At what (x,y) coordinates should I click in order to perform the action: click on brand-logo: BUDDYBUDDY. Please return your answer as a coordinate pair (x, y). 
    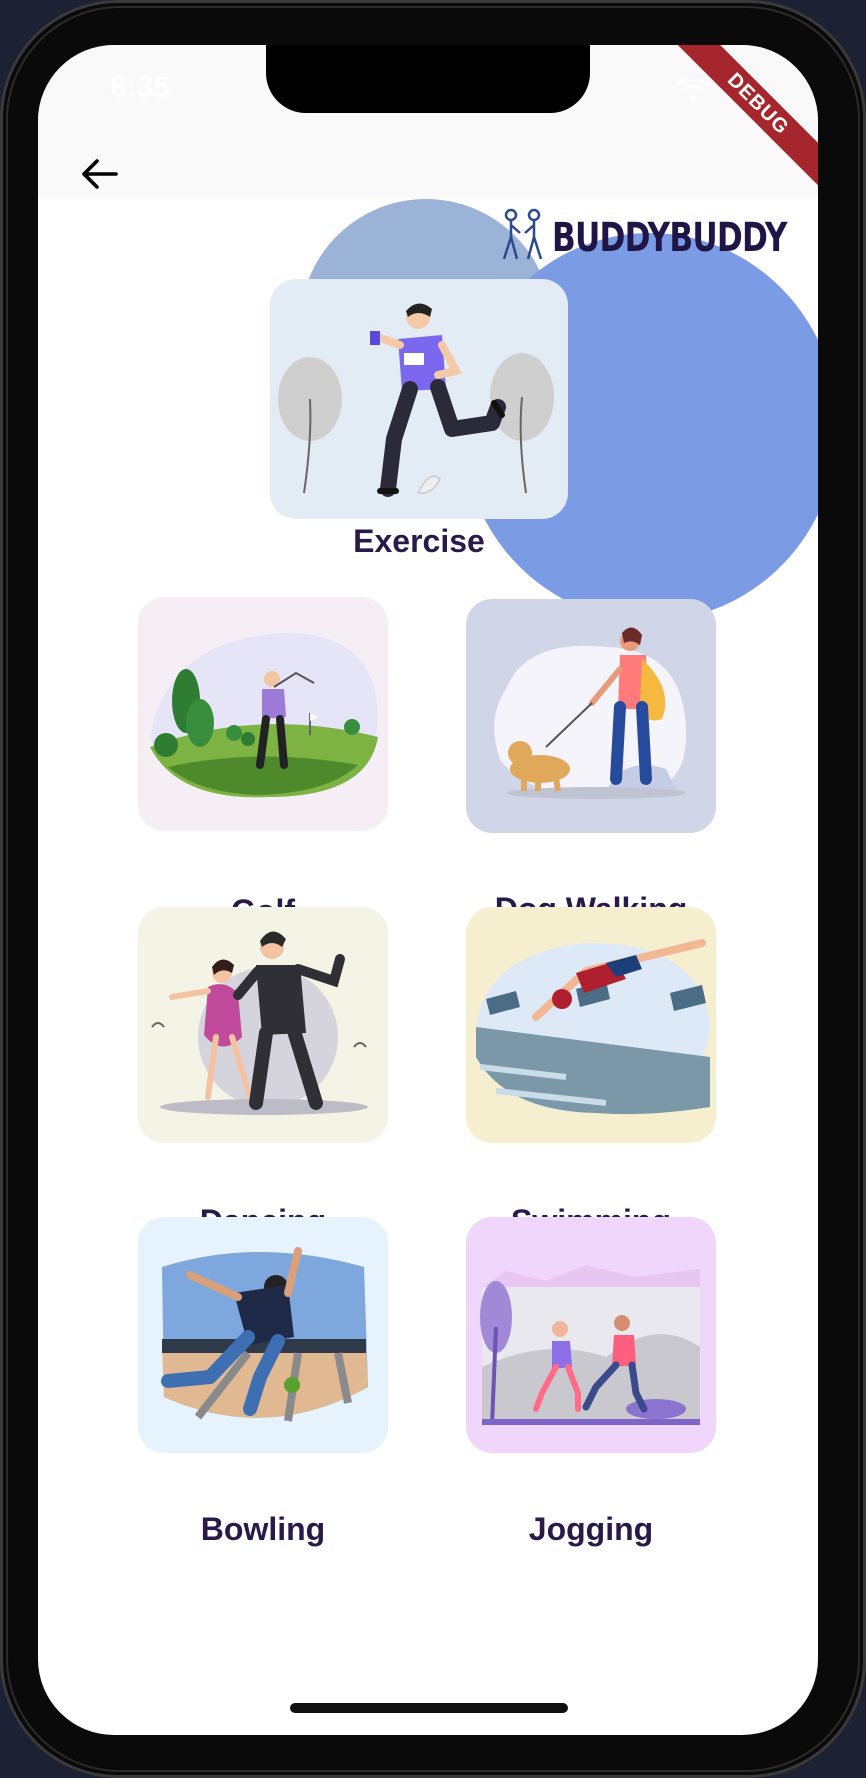
    Looking at the image, I should click on (659, 237).